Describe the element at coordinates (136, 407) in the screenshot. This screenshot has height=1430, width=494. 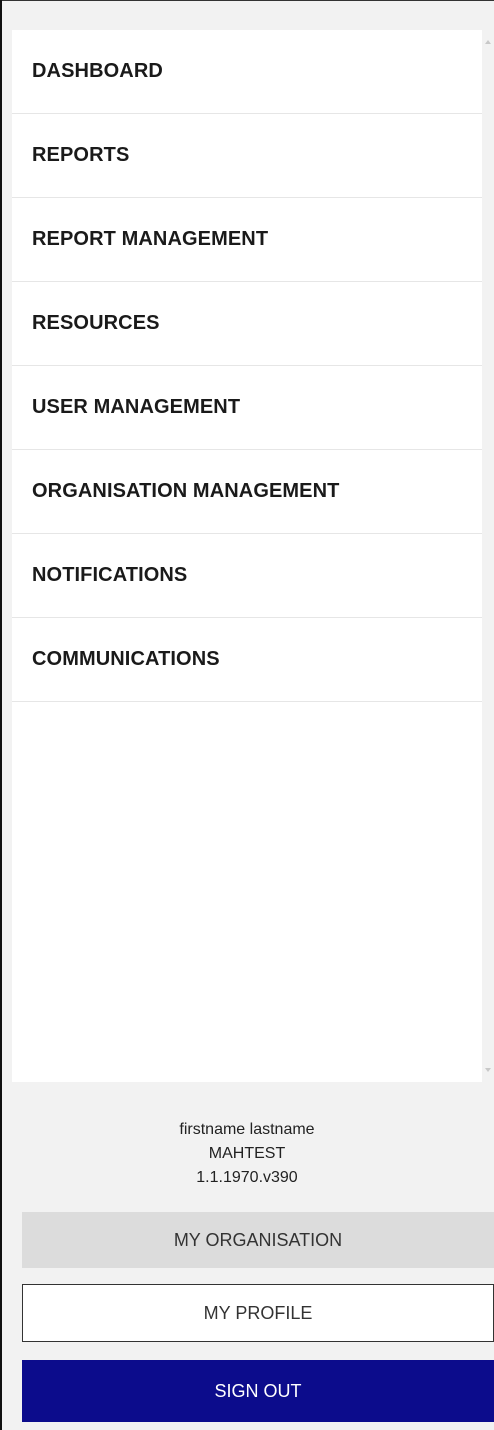
I see `menu-item-label: USER MANAGEMENT` at that location.